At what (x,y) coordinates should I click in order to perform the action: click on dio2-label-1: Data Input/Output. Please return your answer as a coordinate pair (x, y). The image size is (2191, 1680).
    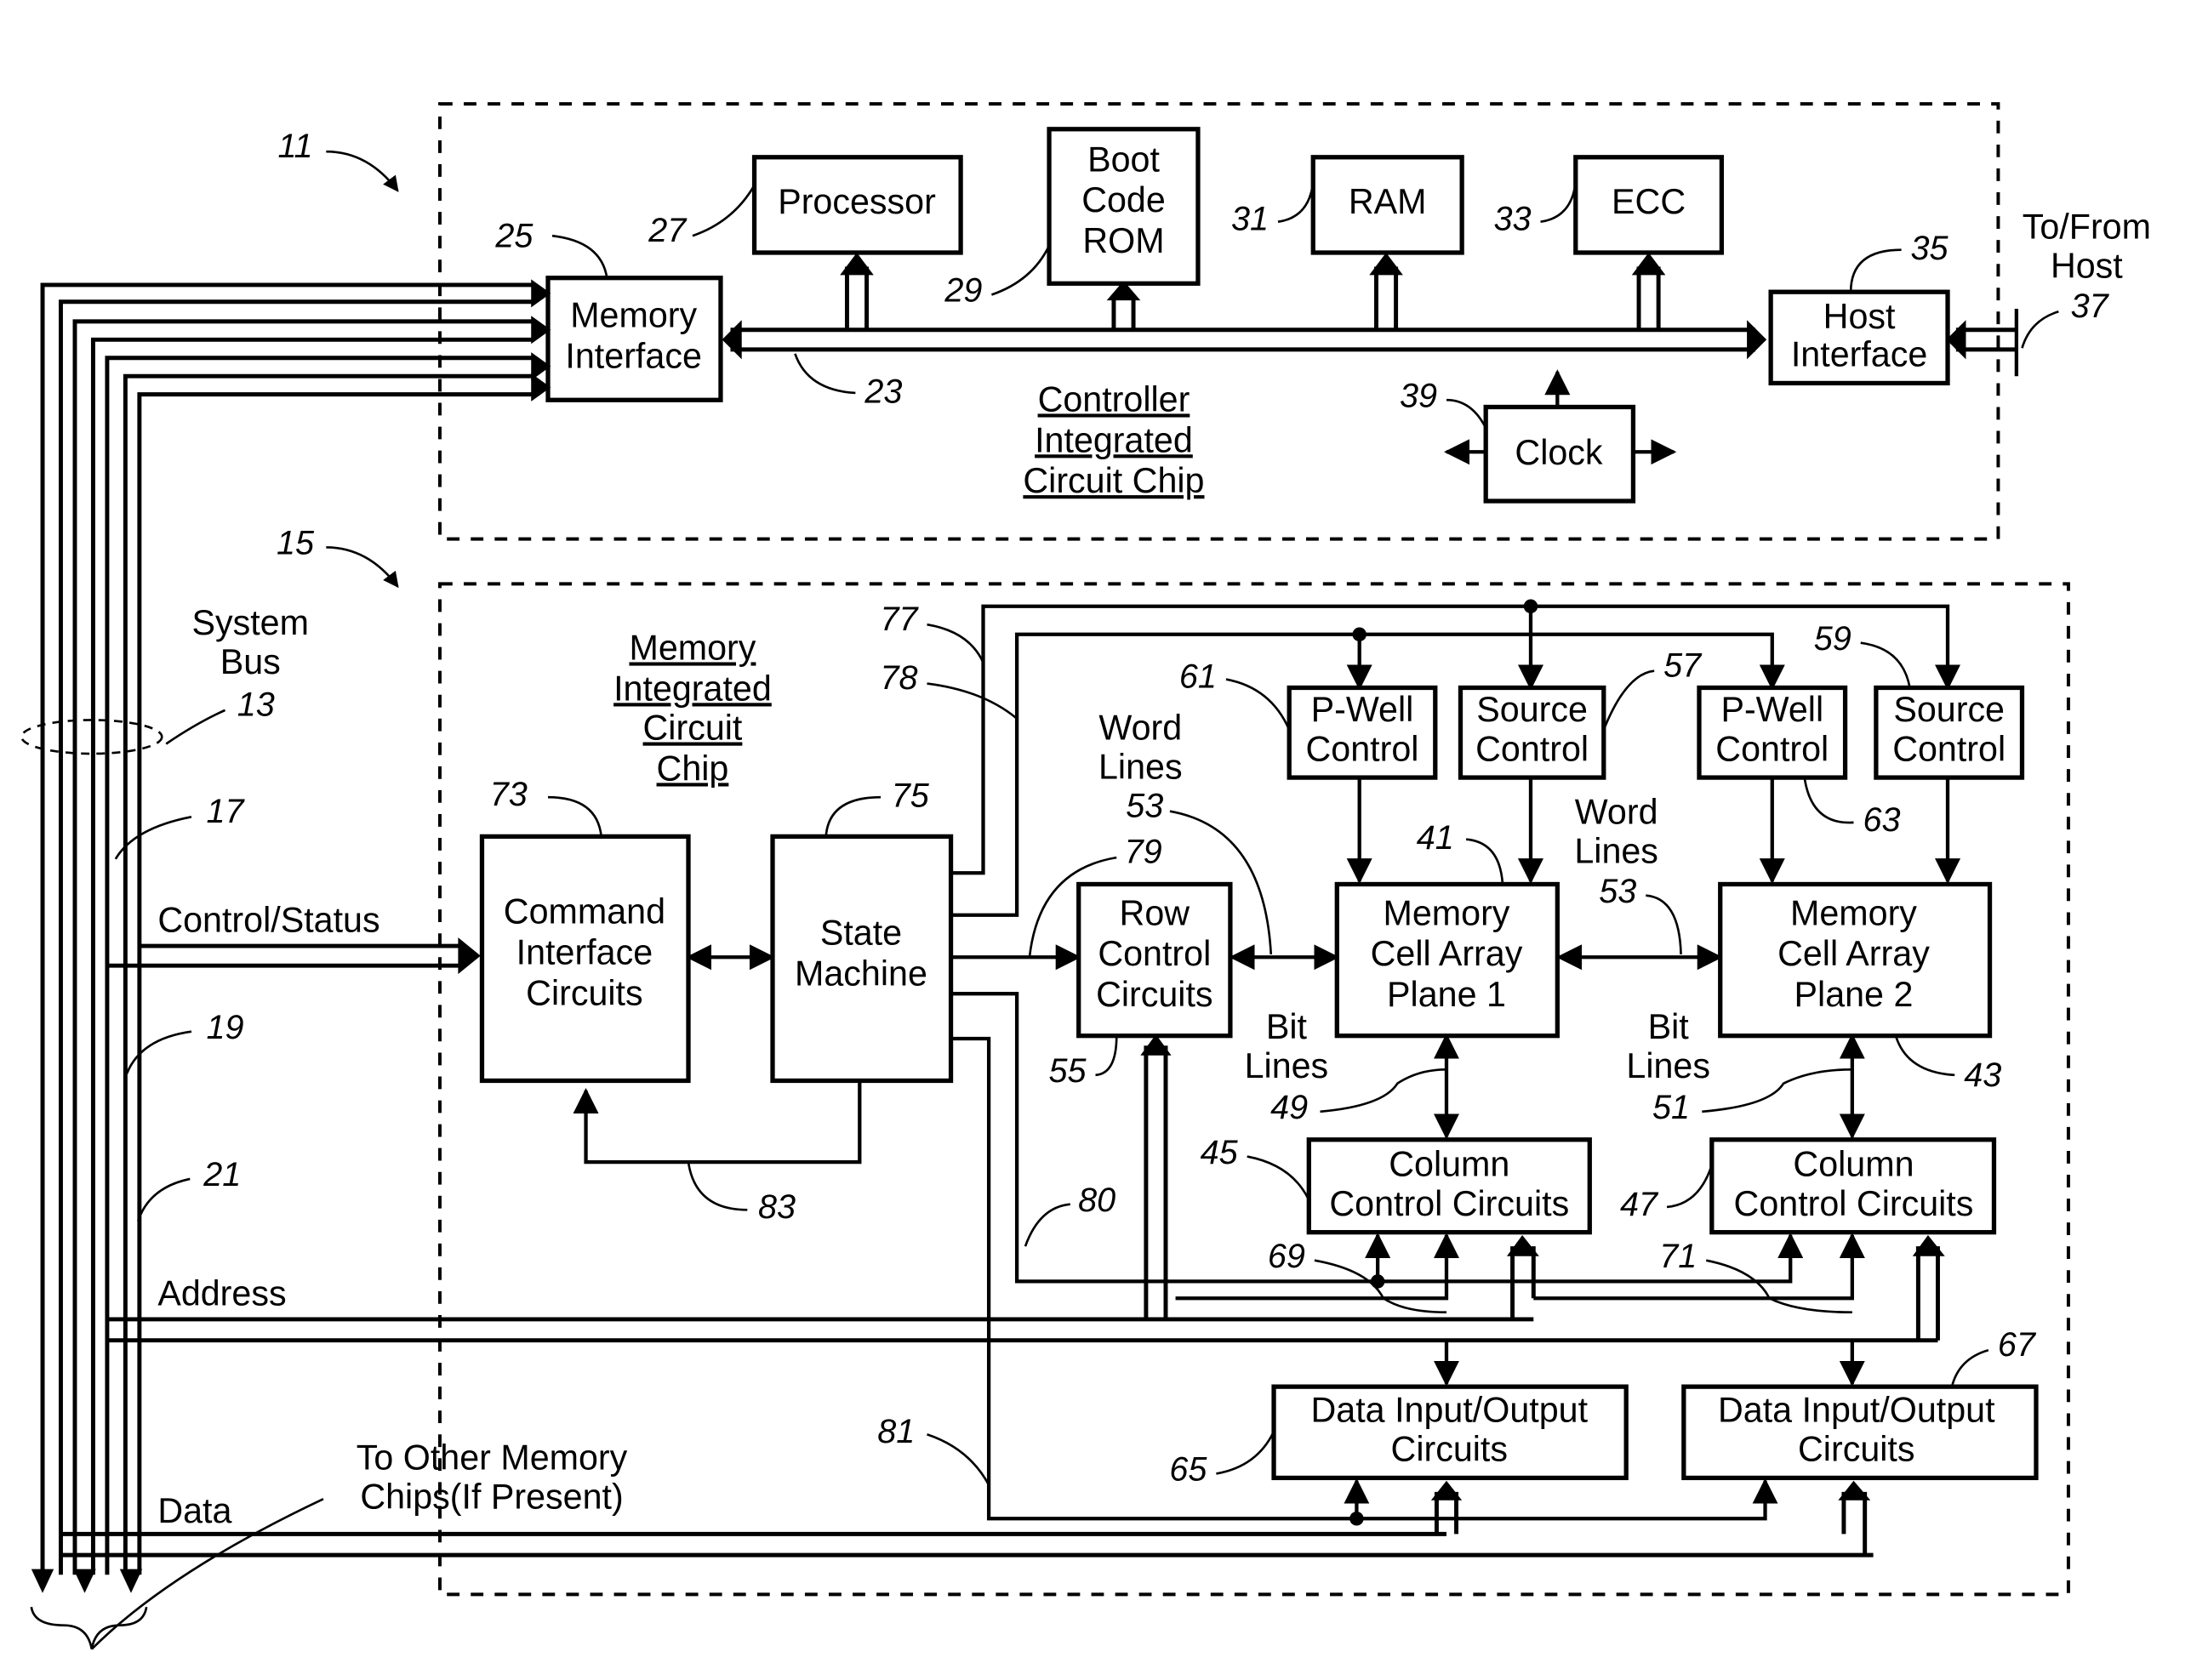
    Looking at the image, I should click on (1856, 1409).